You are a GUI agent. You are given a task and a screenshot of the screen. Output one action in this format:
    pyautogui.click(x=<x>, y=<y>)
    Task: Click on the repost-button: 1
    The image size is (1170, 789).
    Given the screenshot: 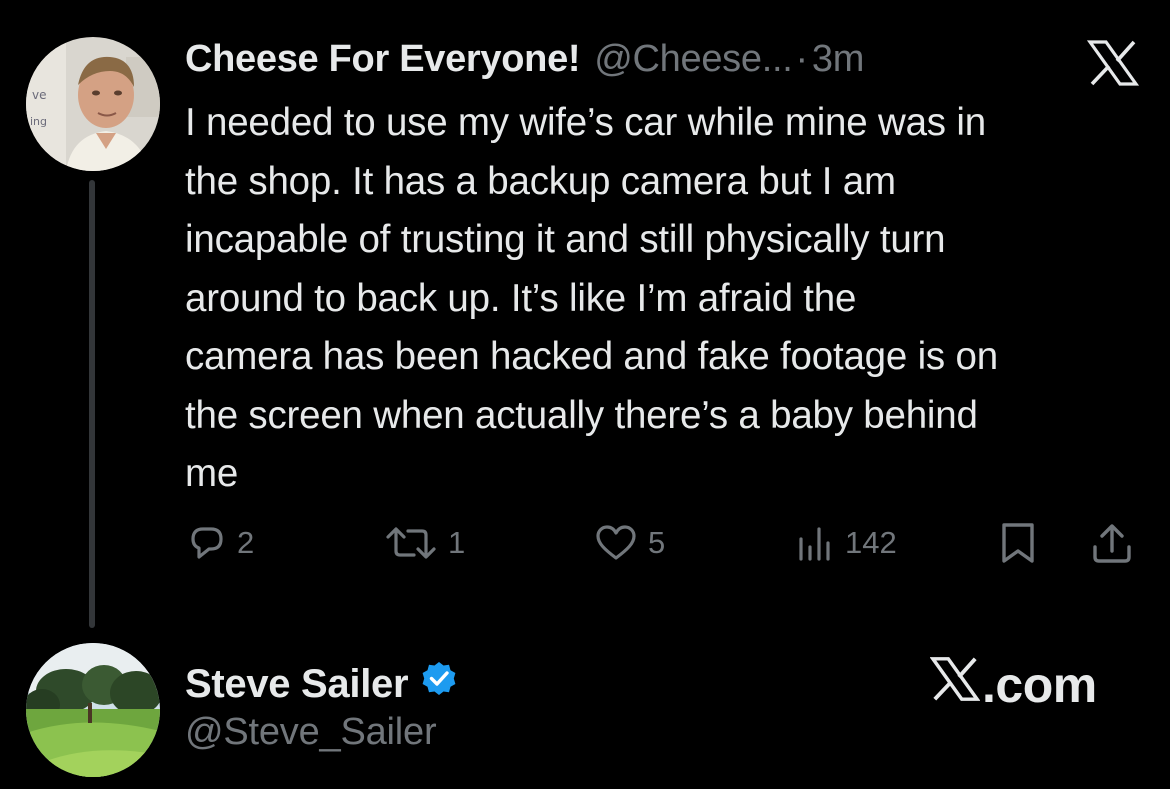 What is the action you would take?
    pyautogui.click(x=424, y=543)
    